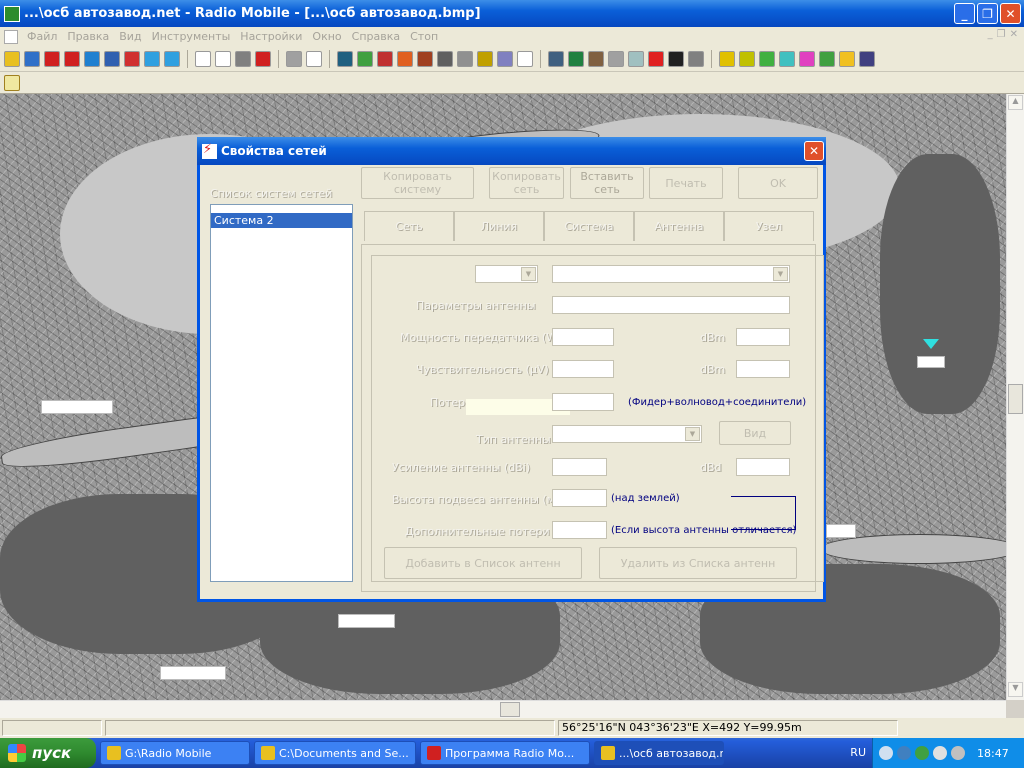 This screenshot has height=768, width=1024. Describe the element at coordinates (867, 58) in the screenshot. I see `barcode-icon` at that location.